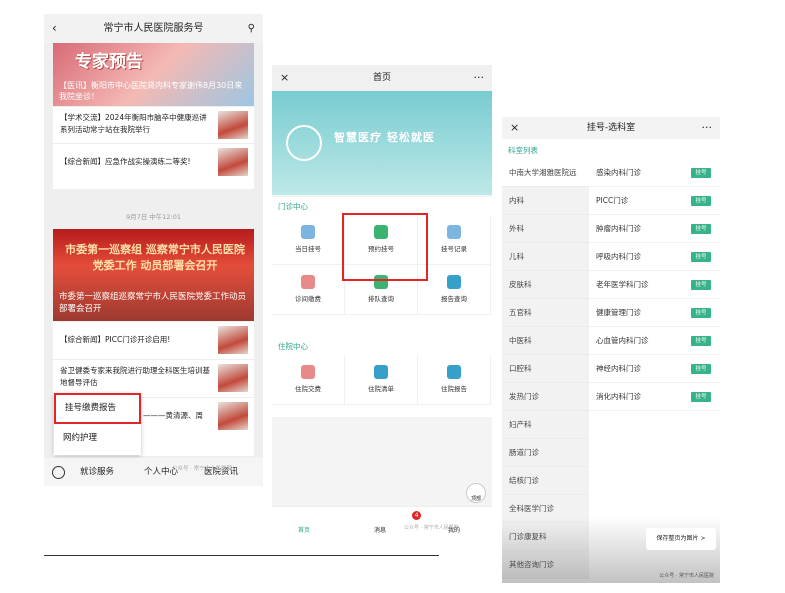  What do you see at coordinates (523, 150) in the screenshot?
I see `section-title: 科室列表` at bounding box center [523, 150].